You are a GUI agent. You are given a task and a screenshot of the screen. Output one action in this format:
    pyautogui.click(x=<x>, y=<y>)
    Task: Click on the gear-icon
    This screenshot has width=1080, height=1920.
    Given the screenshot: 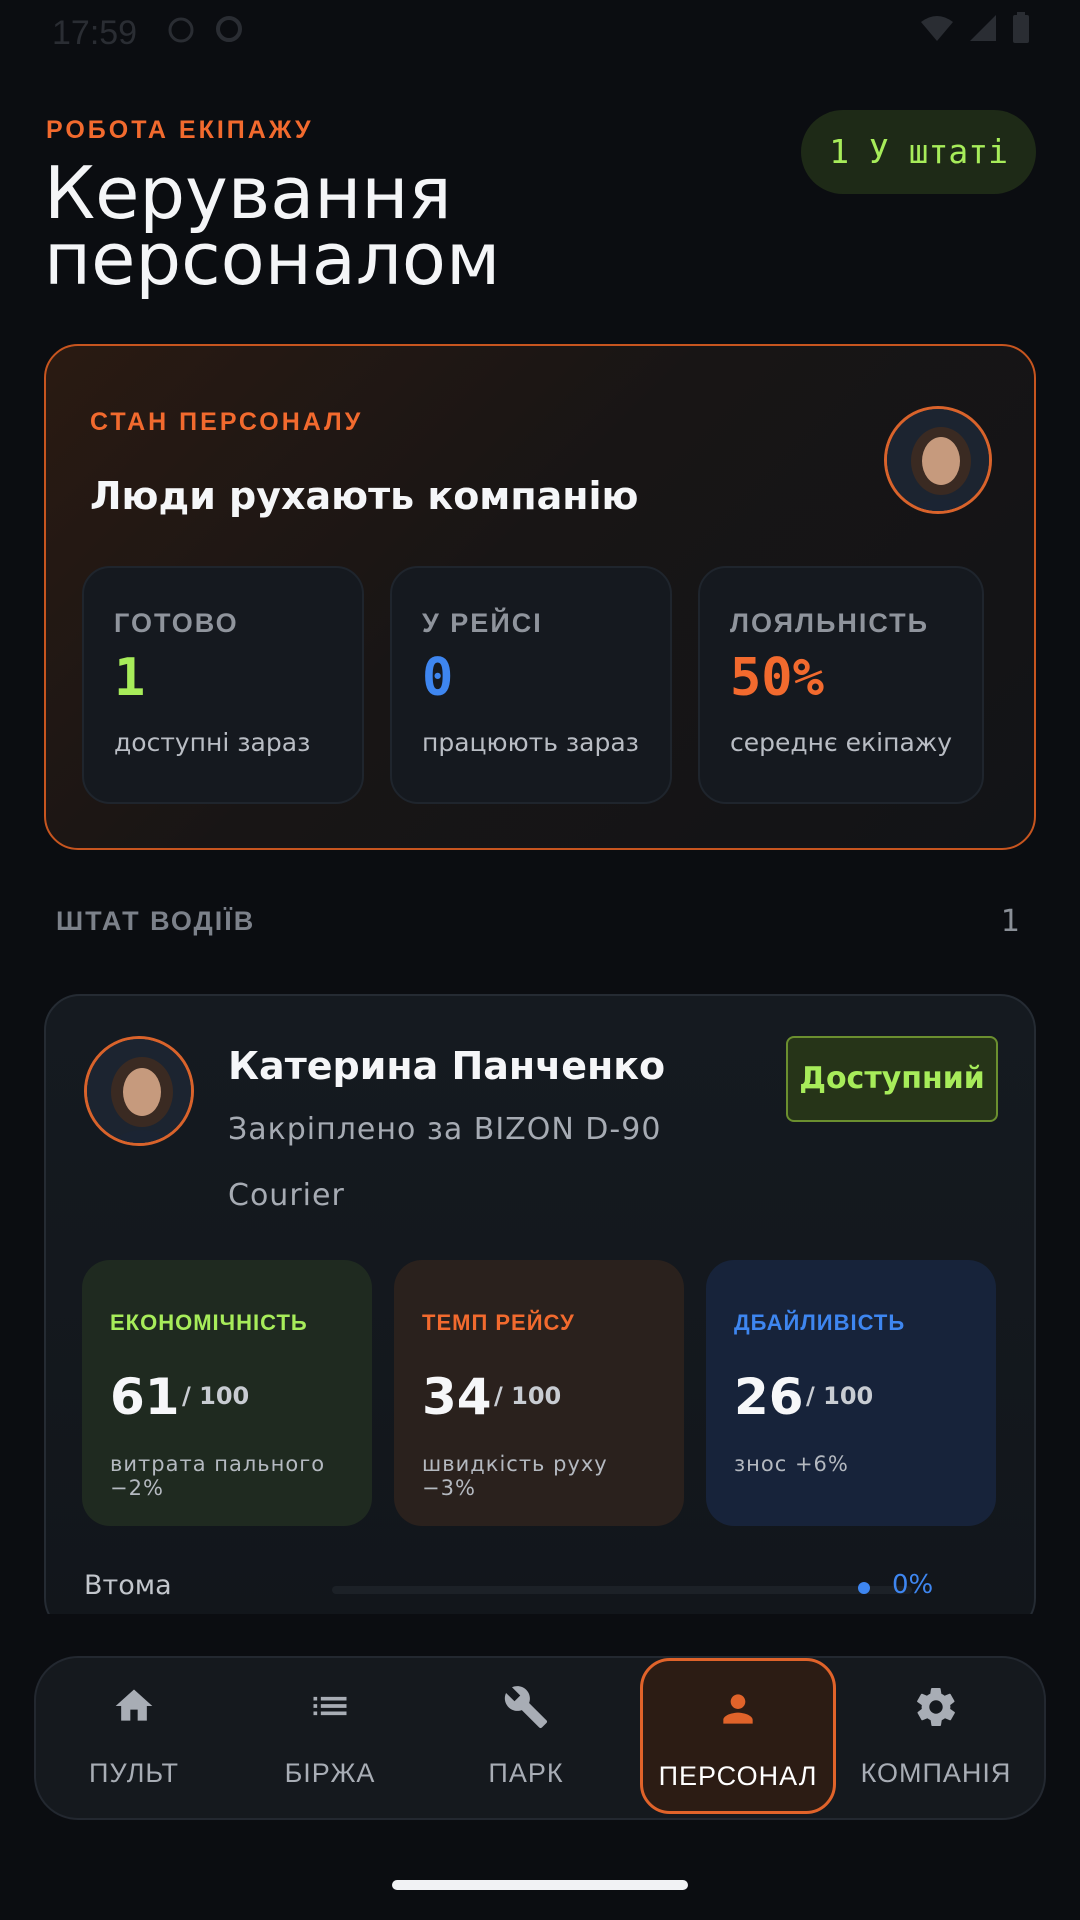 What is the action you would take?
    pyautogui.click(x=936, y=1707)
    